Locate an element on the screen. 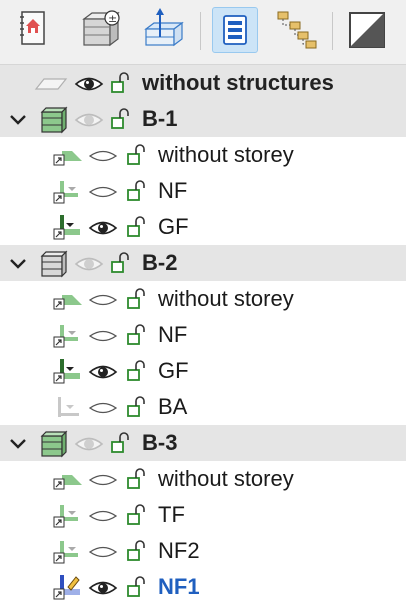 The image size is (406, 605). storey-current-icon is located at coordinates (66, 587).